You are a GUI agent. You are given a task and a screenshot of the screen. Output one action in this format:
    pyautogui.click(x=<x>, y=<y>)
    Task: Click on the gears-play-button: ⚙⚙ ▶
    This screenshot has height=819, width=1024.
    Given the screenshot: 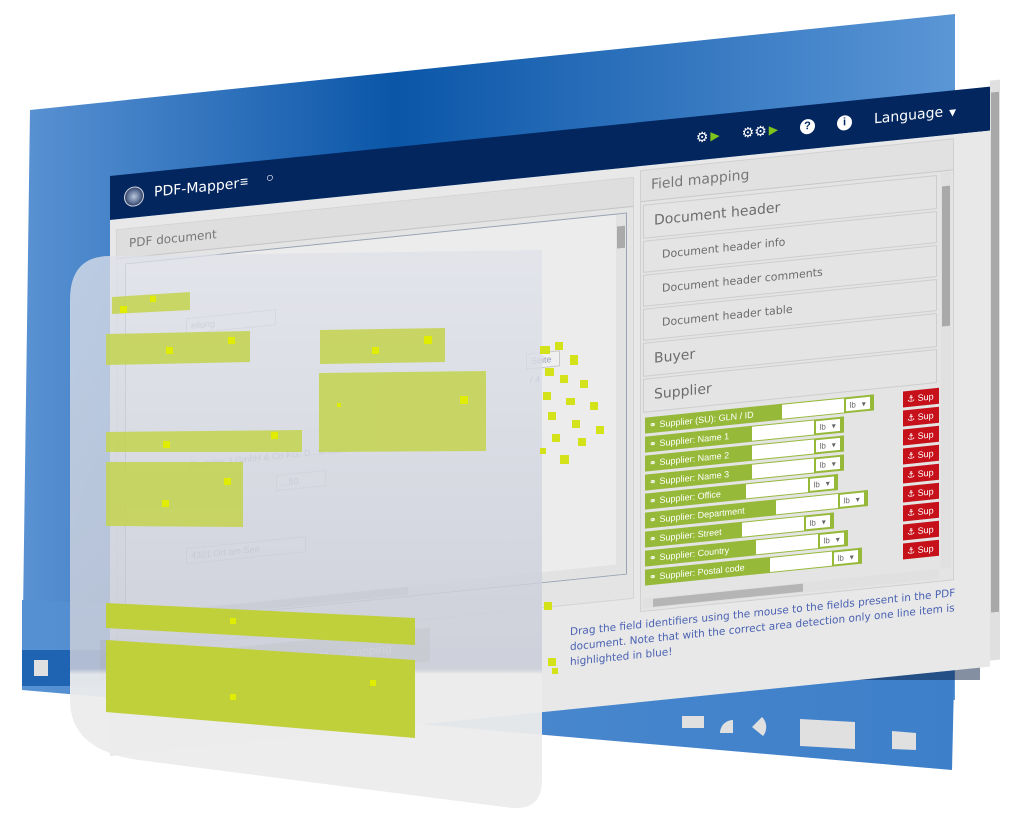 What is the action you would take?
    pyautogui.click(x=760, y=131)
    